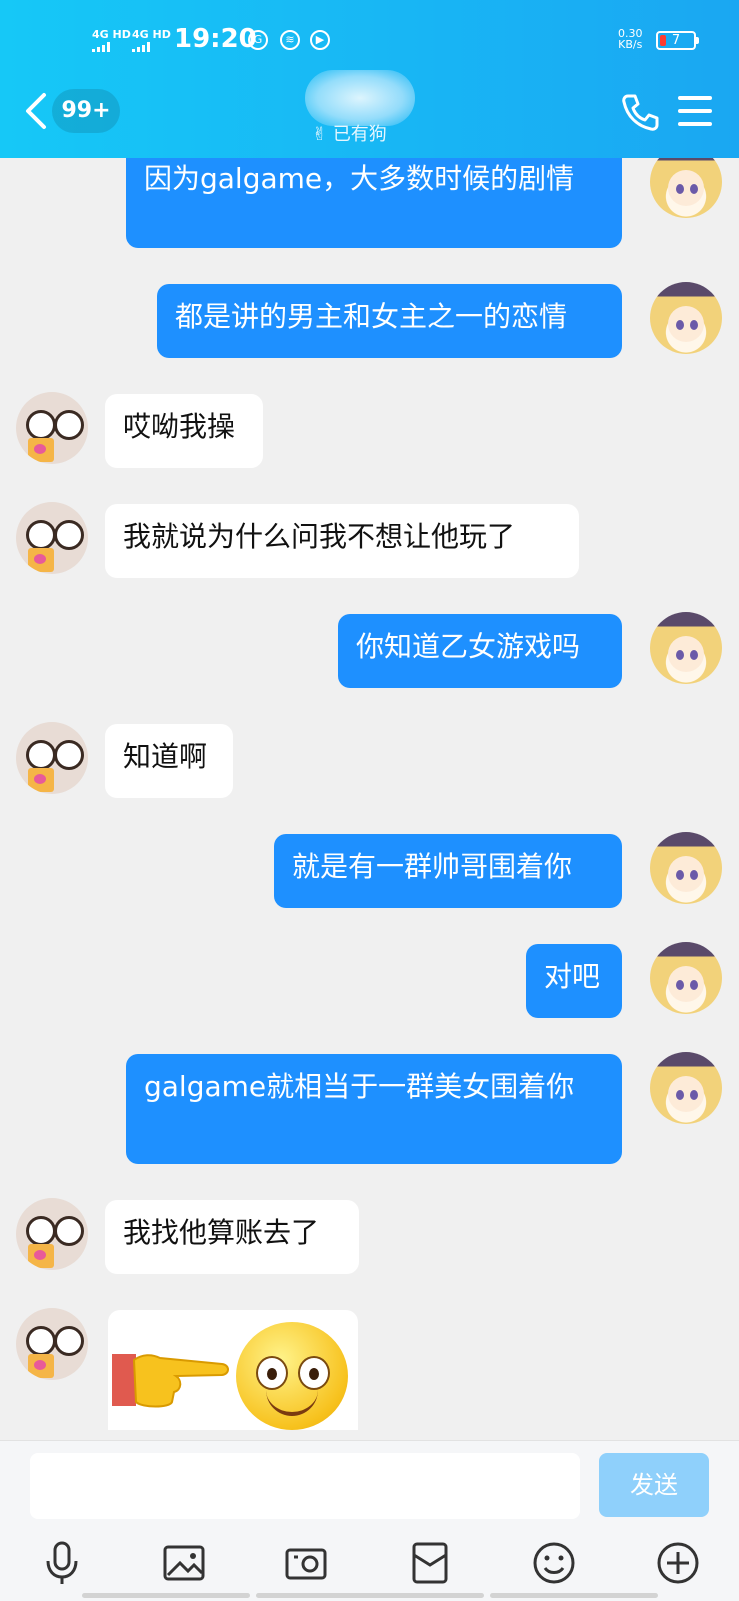 This screenshot has height=1601, width=739. I want to click on image-icon, so click(184, 1563).